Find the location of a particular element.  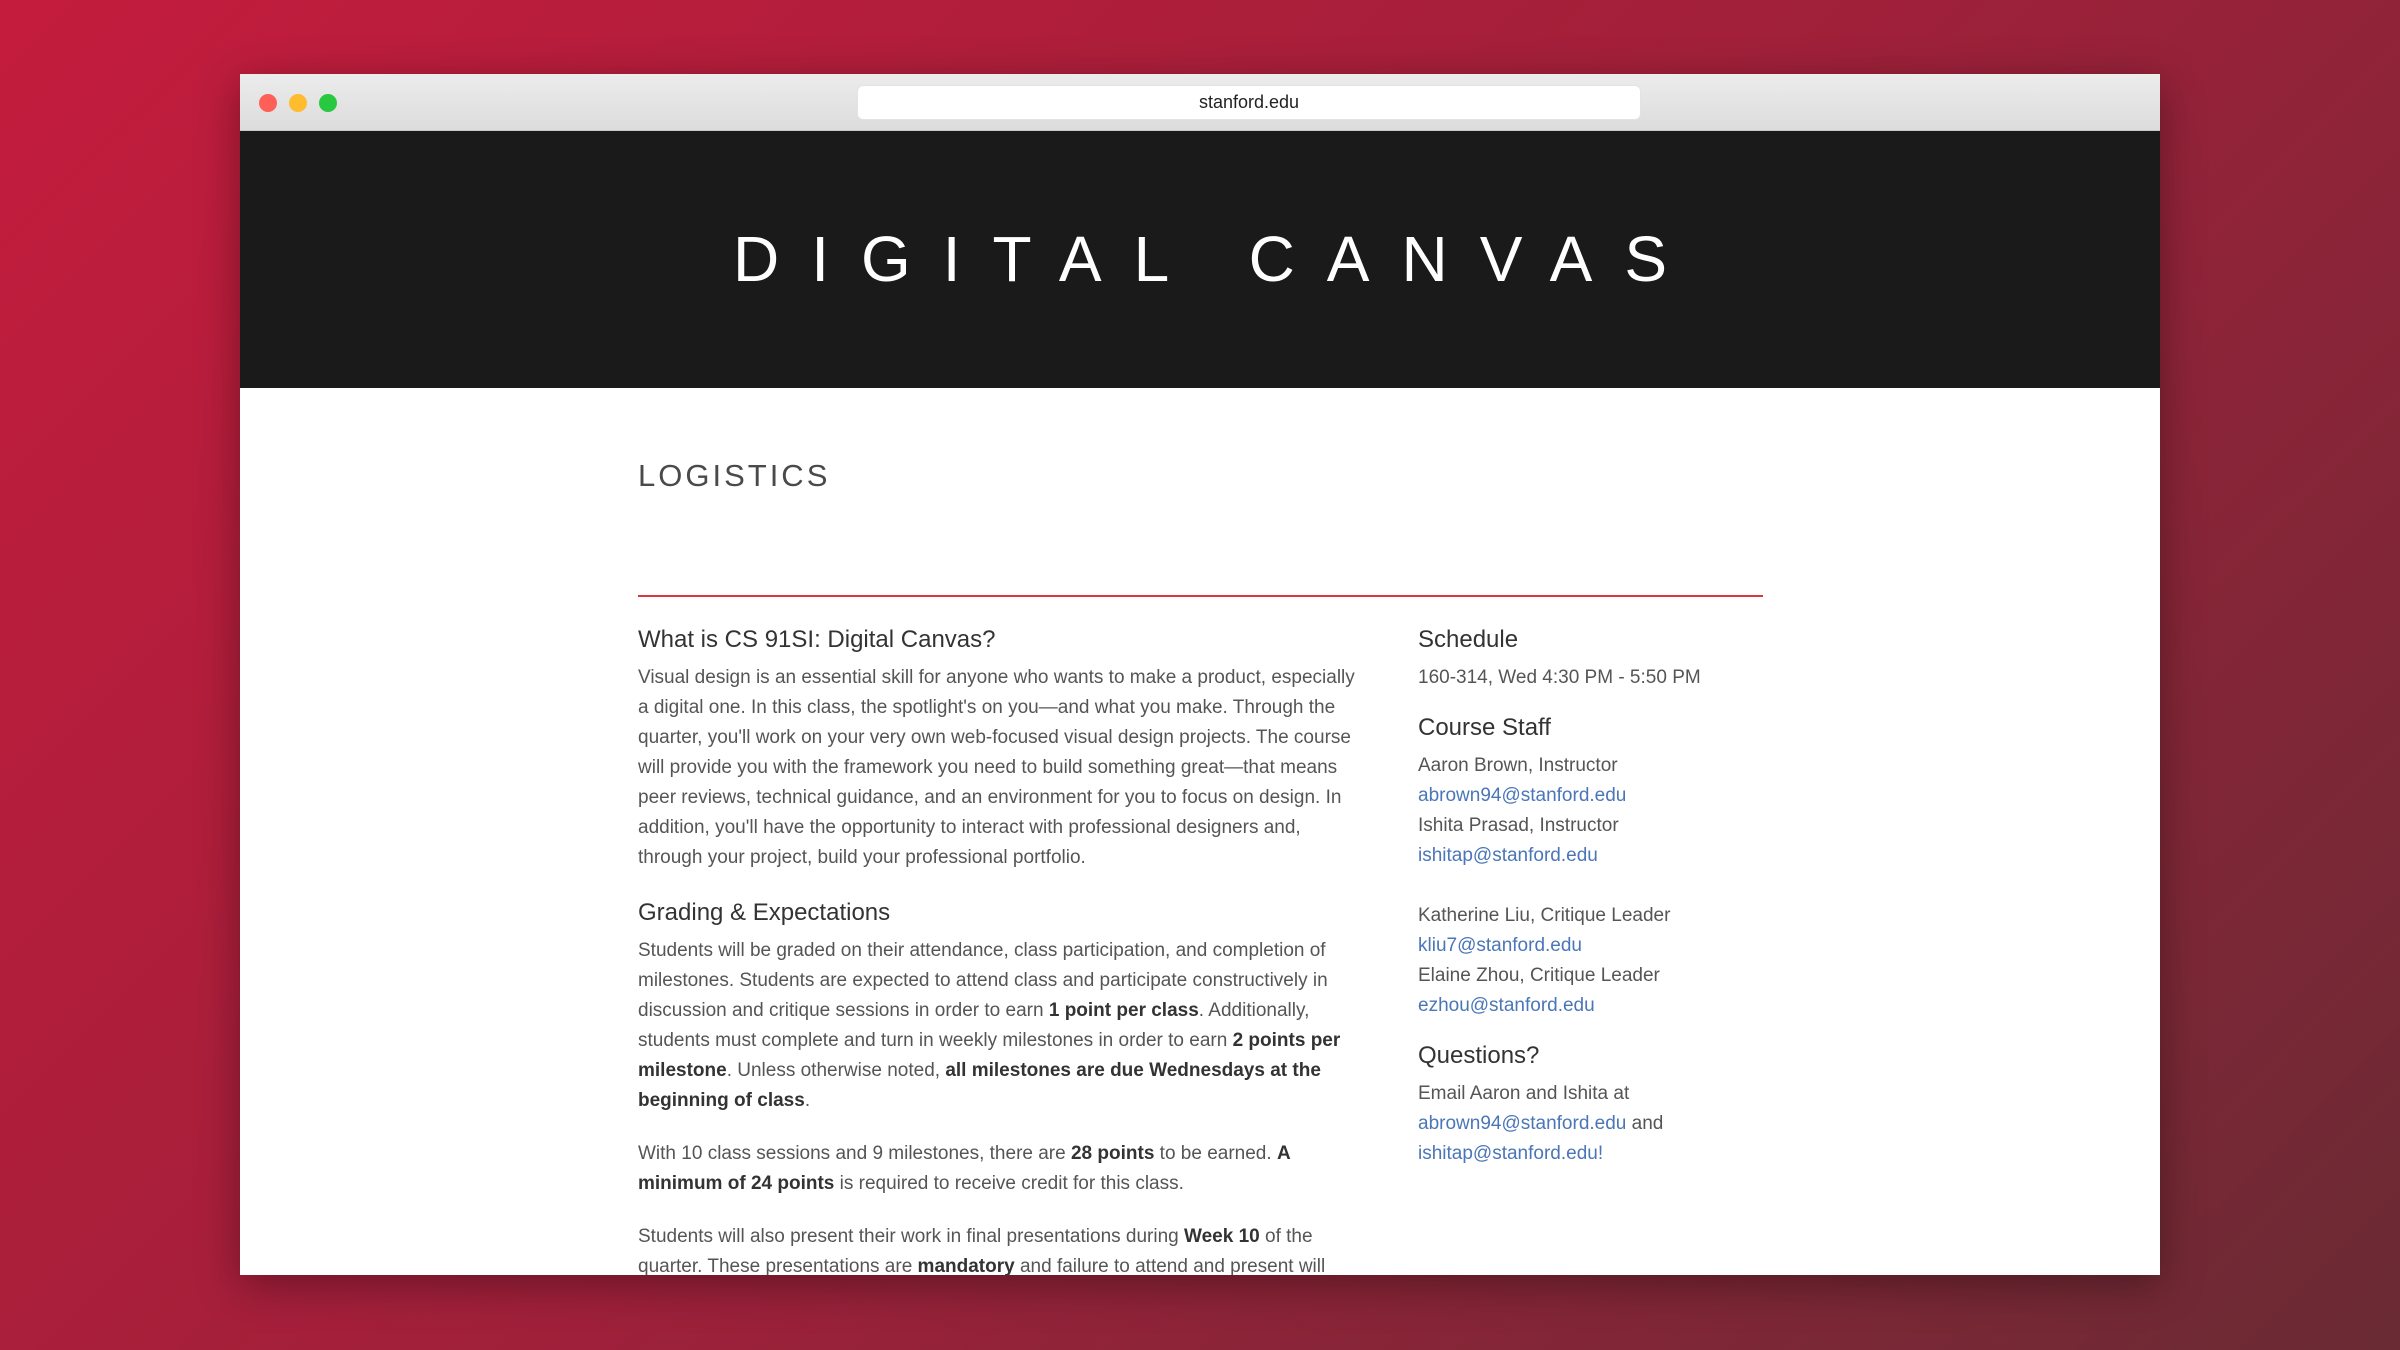

staff-spacer is located at coordinates (1590, 886).